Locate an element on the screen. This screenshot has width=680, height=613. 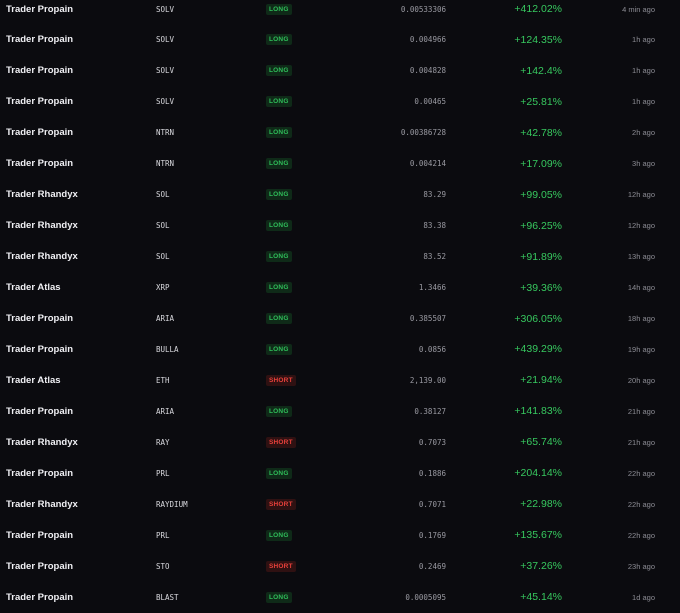
trade-time: 18h ago is located at coordinates (641, 318).